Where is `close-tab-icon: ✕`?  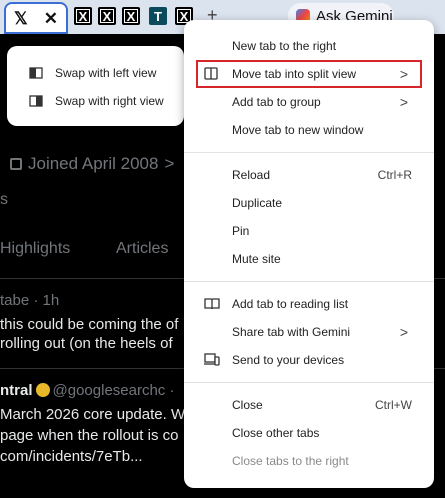 close-tab-icon: ✕ is located at coordinates (51, 18).